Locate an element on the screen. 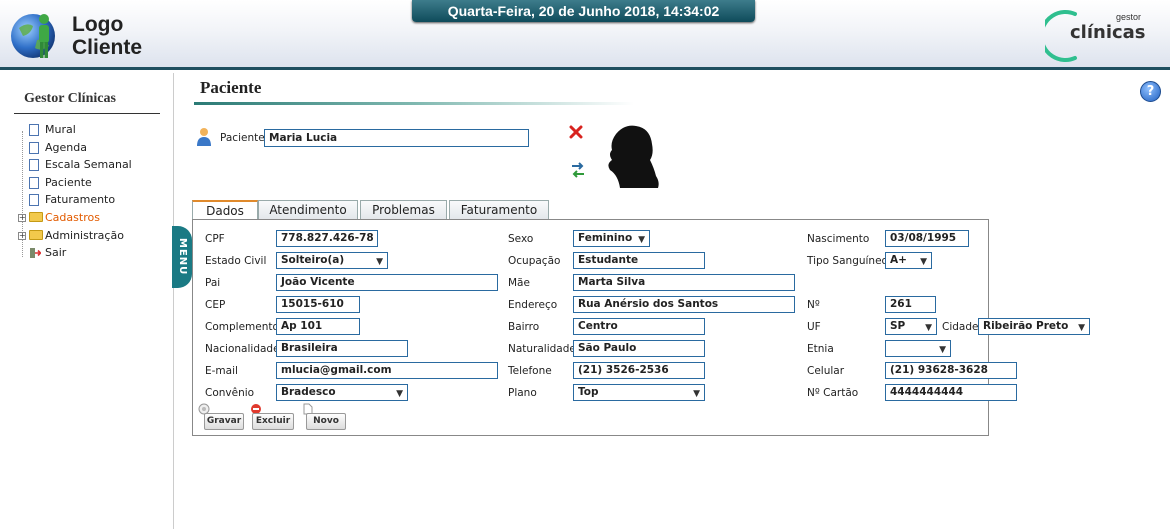 This screenshot has height=529, width=1170. bairro-label: Bairro is located at coordinates (524, 327).